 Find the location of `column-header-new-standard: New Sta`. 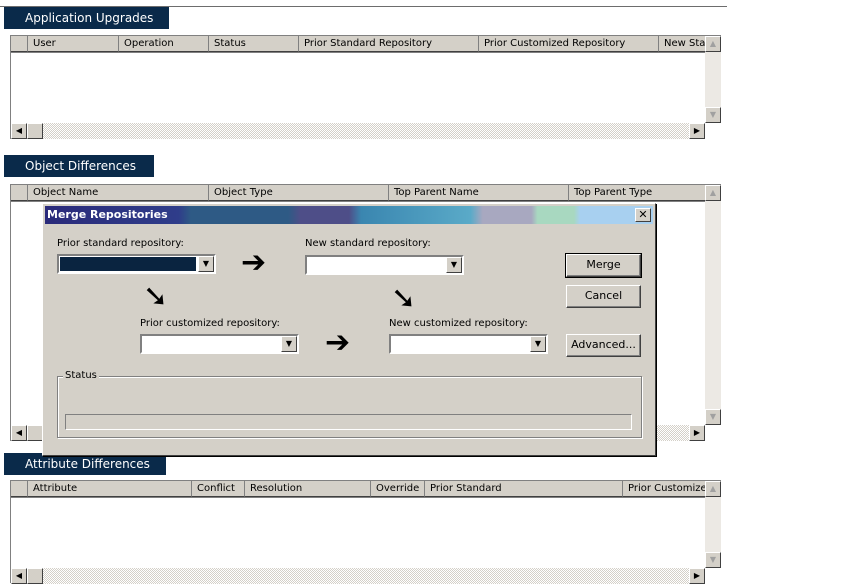

column-header-new-standard: New Sta is located at coordinates (682, 44).